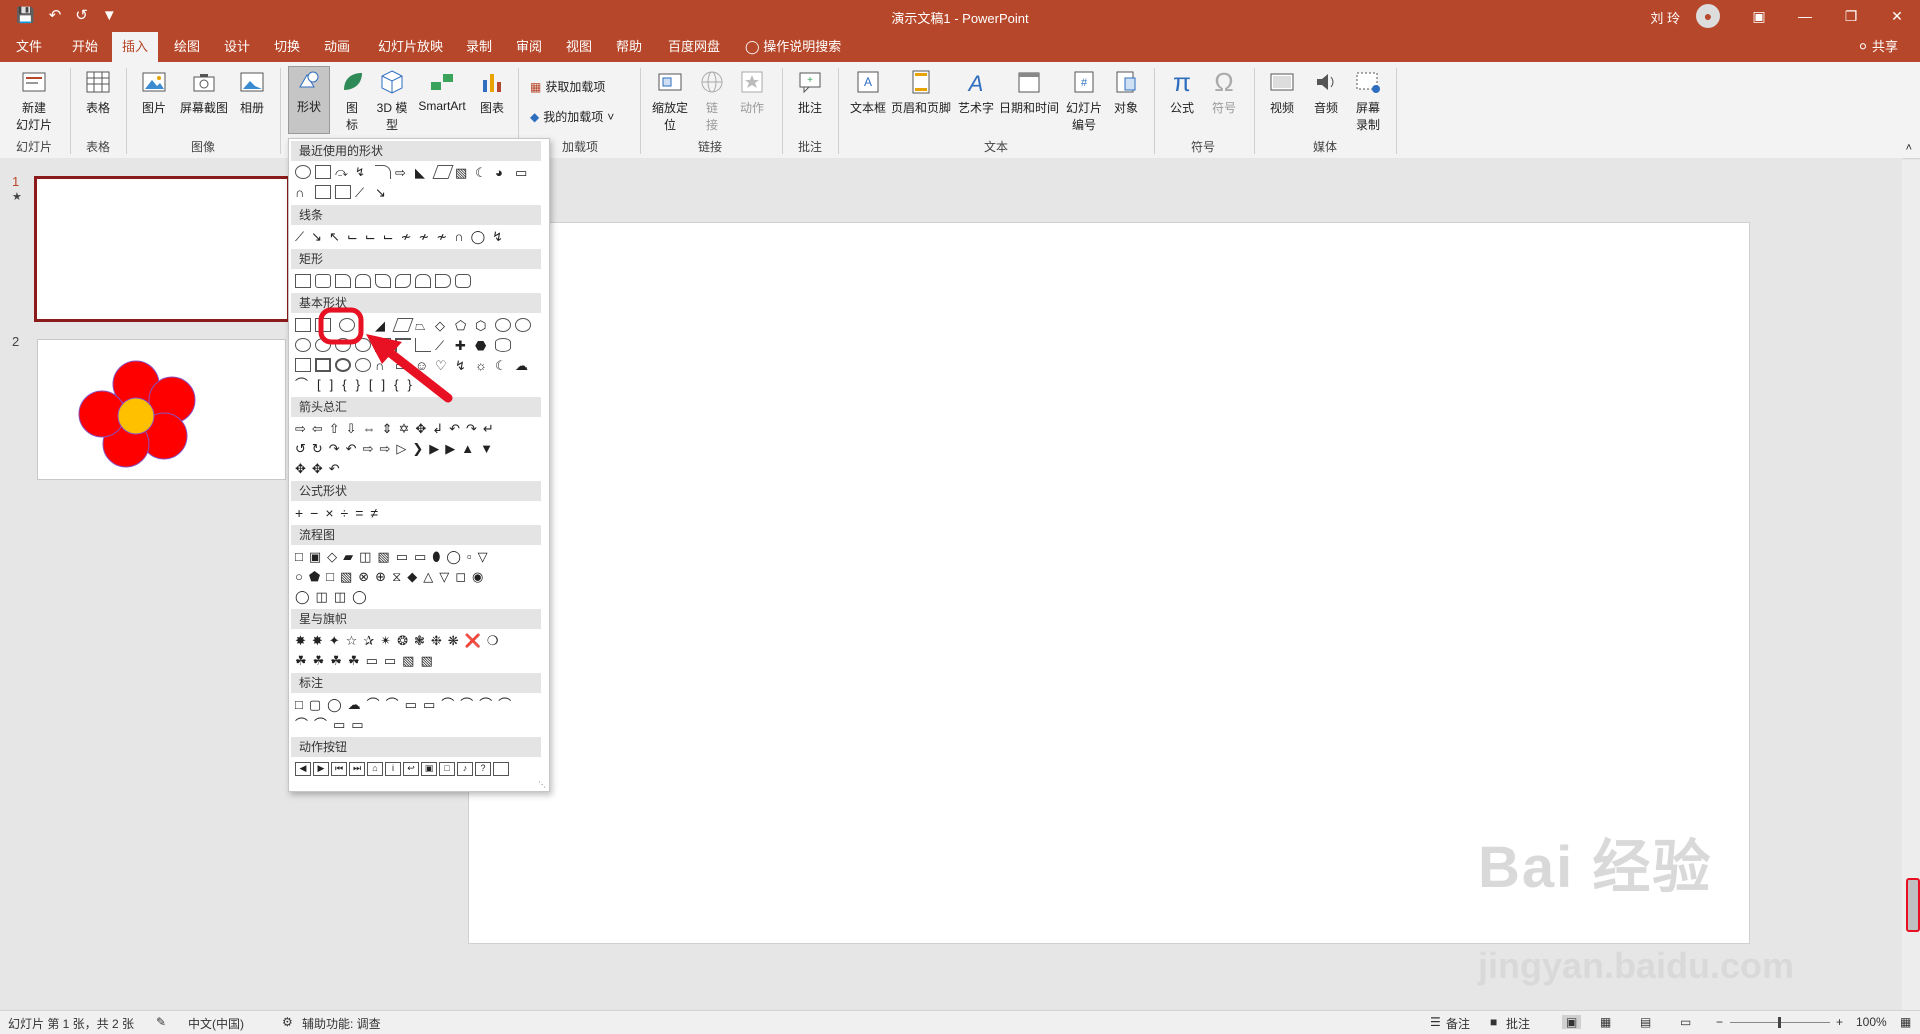 This screenshot has height=1034, width=1920. I want to click on chart-button: 图表, so click(492, 92).